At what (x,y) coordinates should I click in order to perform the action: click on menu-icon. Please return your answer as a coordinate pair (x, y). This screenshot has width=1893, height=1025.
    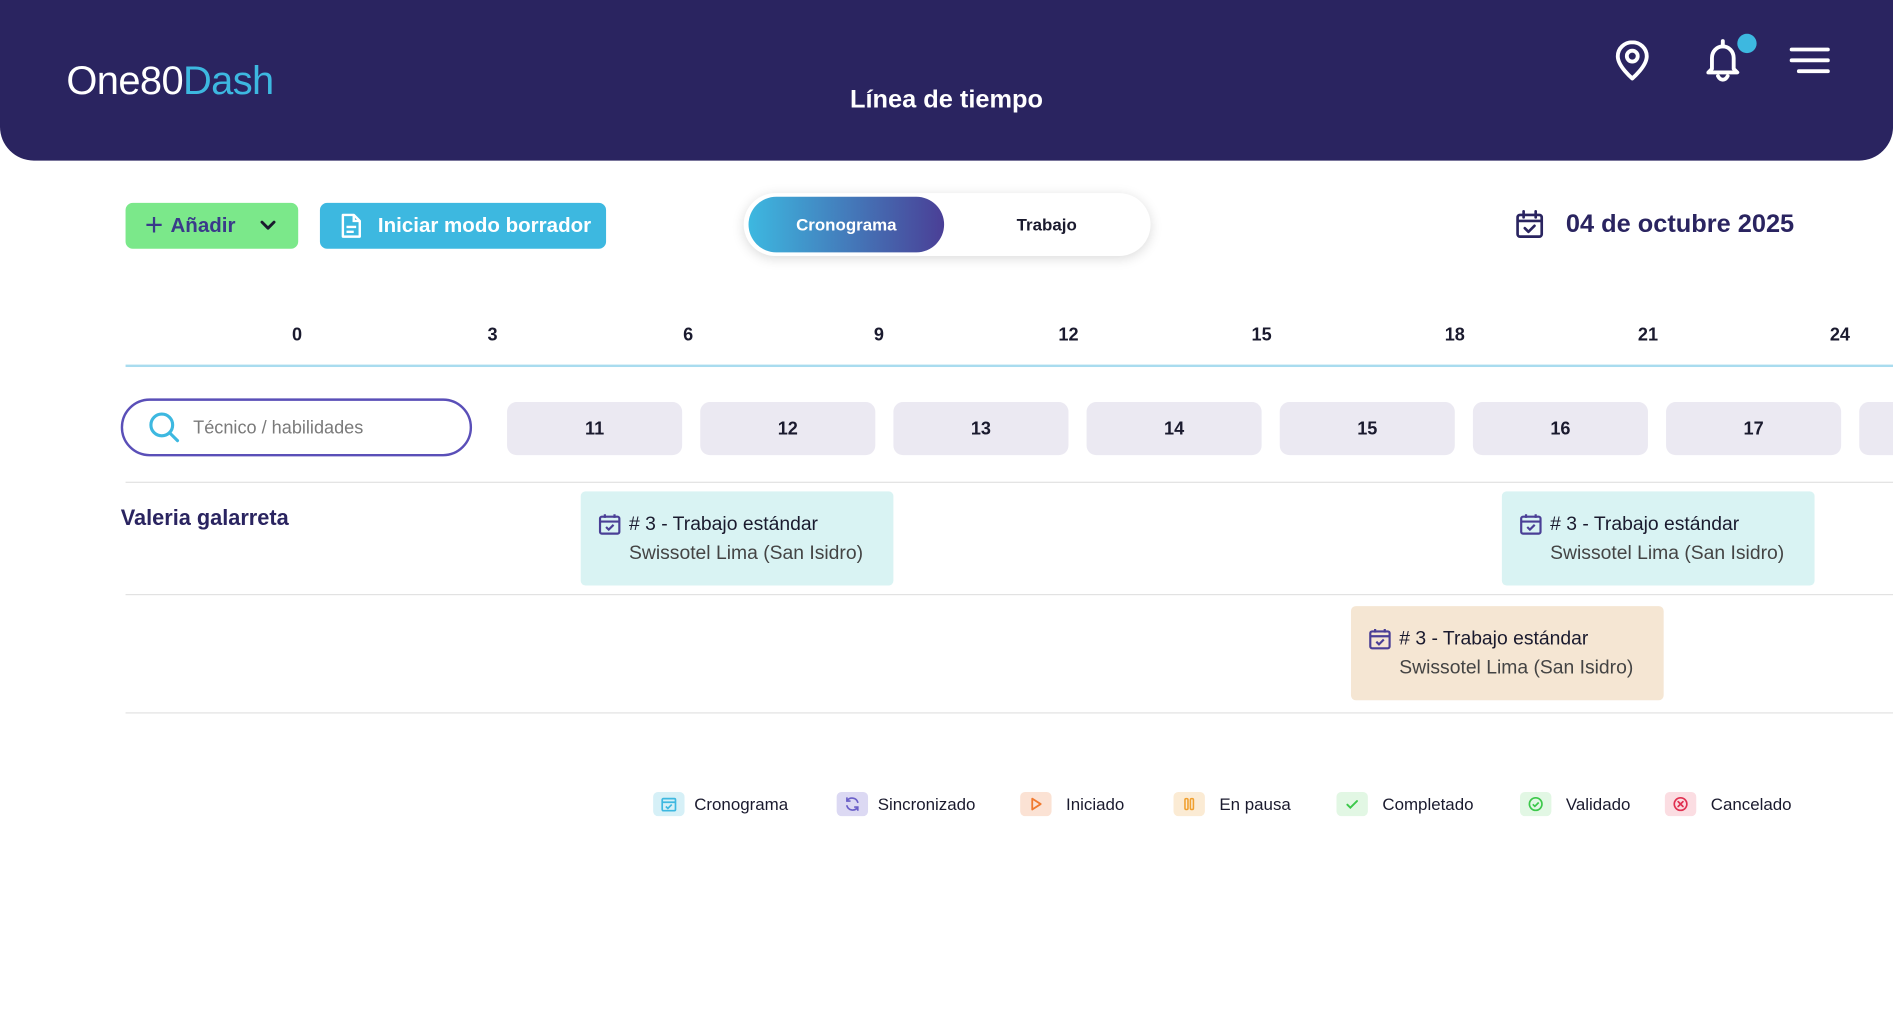
    Looking at the image, I should click on (1810, 60).